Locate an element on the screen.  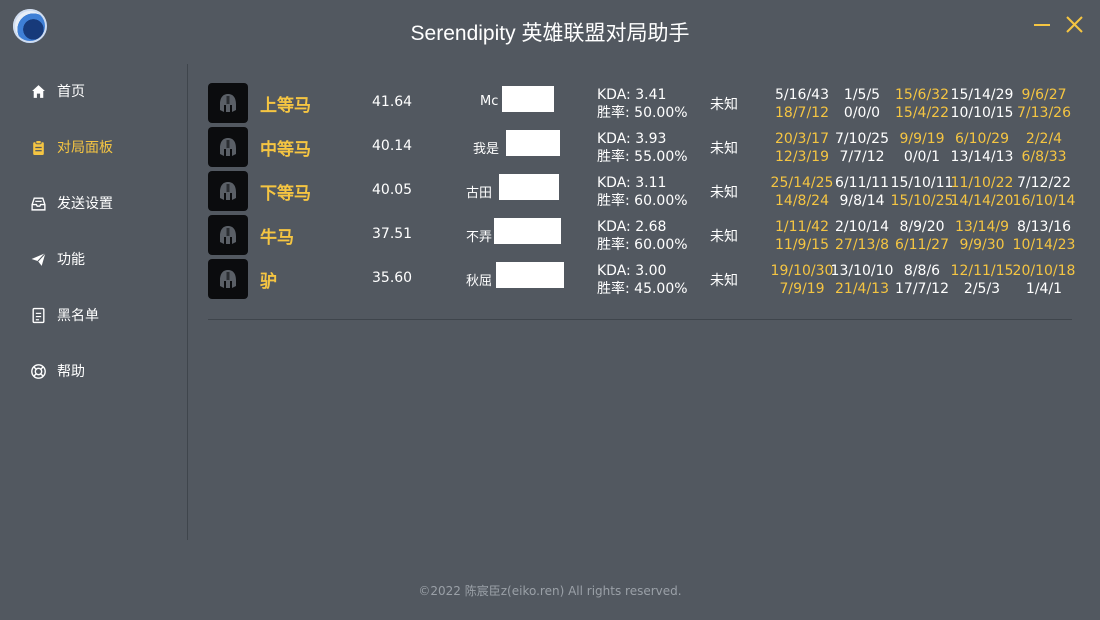
sidebar-item-send-settings: 发送设置 is located at coordinates (71, 203).